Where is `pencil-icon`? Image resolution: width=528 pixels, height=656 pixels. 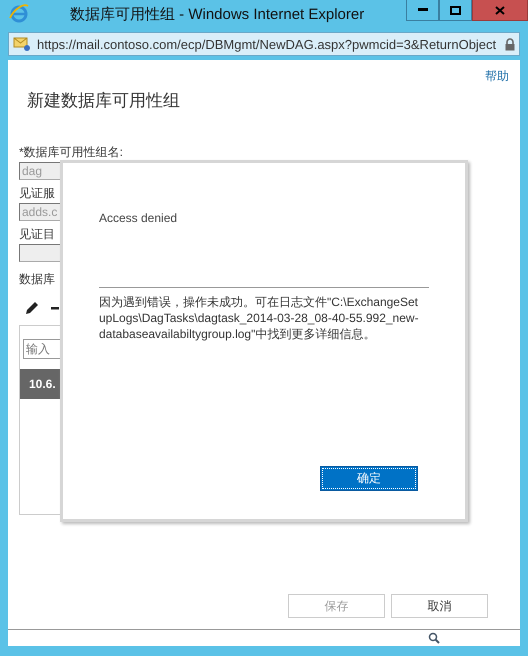
pencil-icon is located at coordinates (32, 308).